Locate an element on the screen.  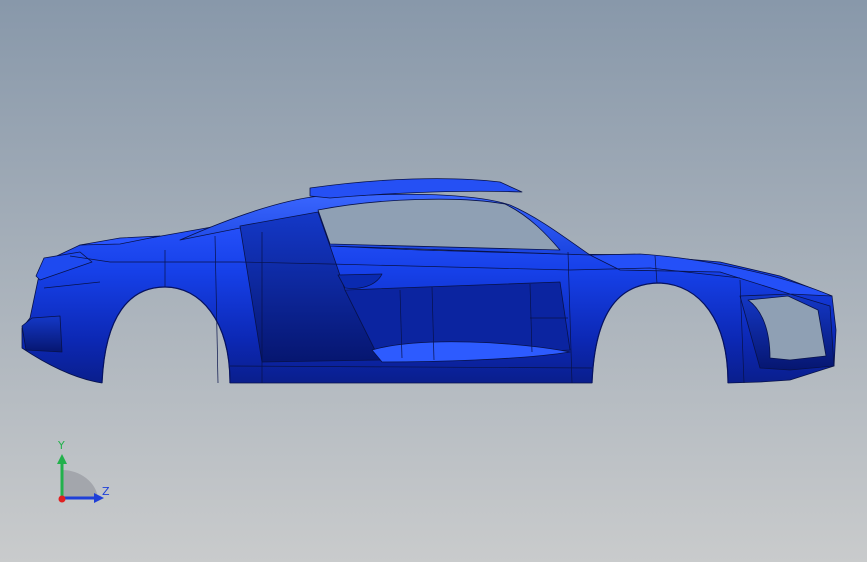
rear-bumper is located at coordinates (42, 334).